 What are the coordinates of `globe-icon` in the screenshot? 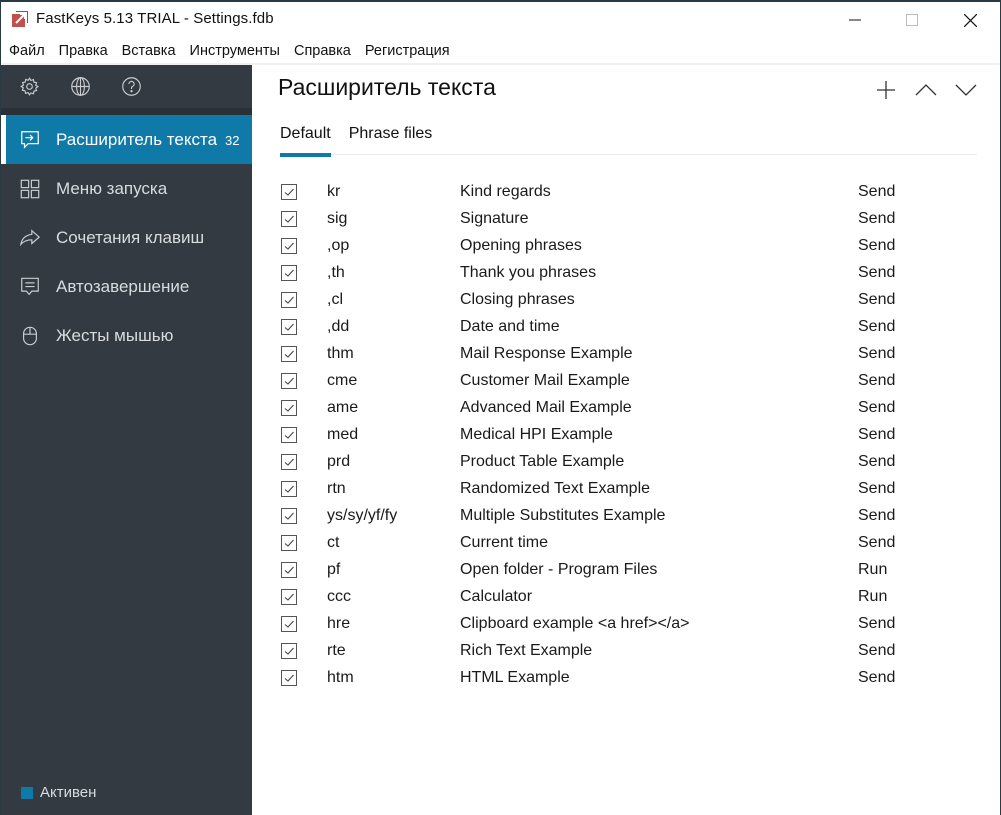 It's located at (80, 86).